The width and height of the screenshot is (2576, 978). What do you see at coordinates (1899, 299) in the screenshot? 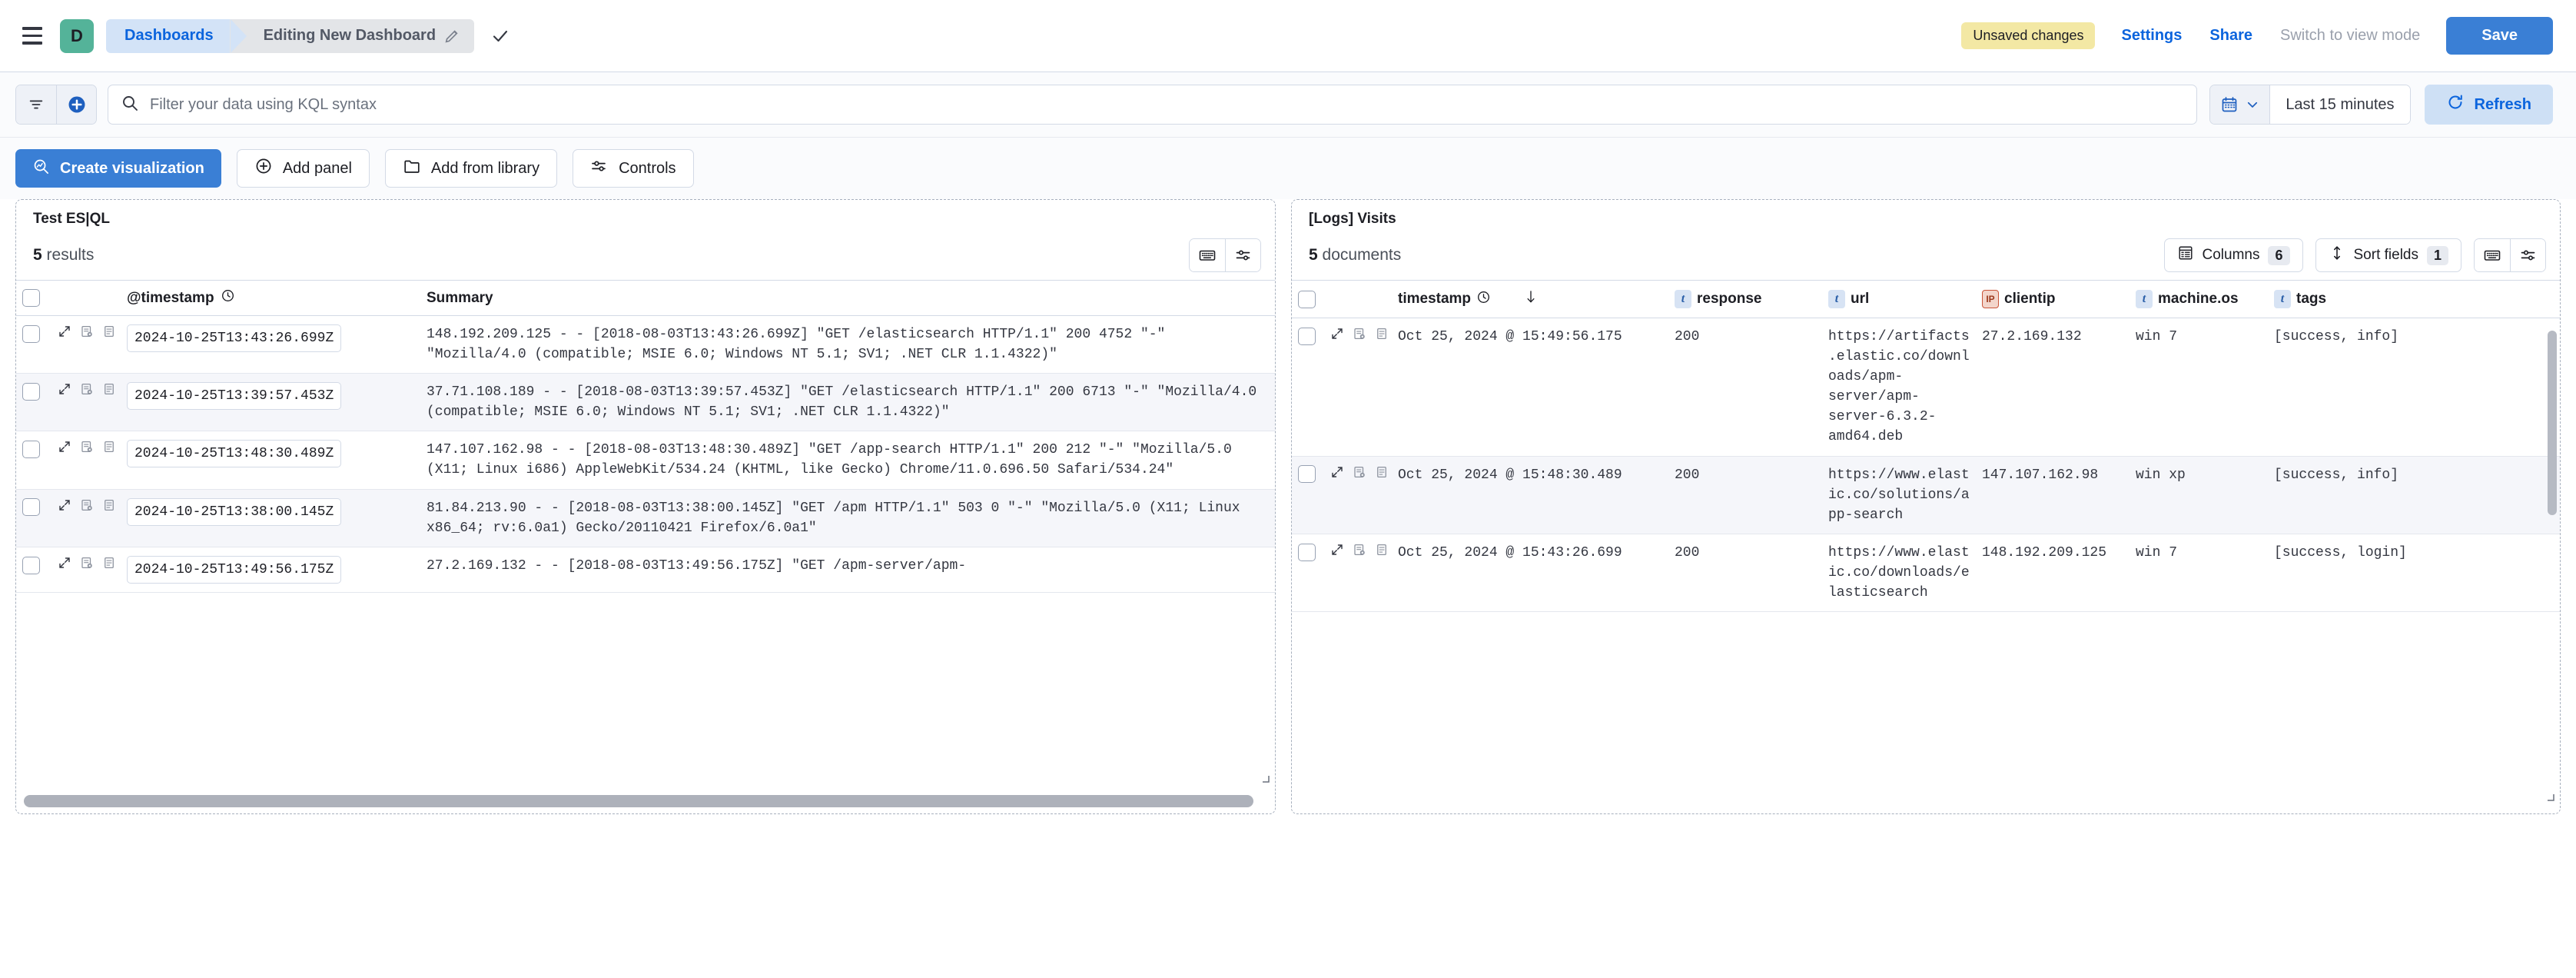
I see `right-column-url-header: t url` at bounding box center [1899, 299].